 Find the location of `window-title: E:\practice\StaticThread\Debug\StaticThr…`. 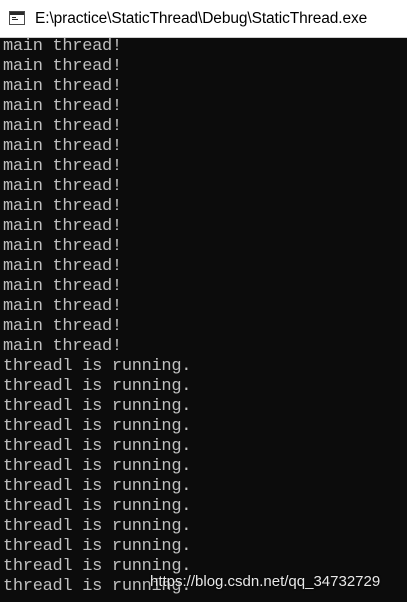

window-title: E:\practice\StaticThread\Debug\StaticThr… is located at coordinates (201, 18).